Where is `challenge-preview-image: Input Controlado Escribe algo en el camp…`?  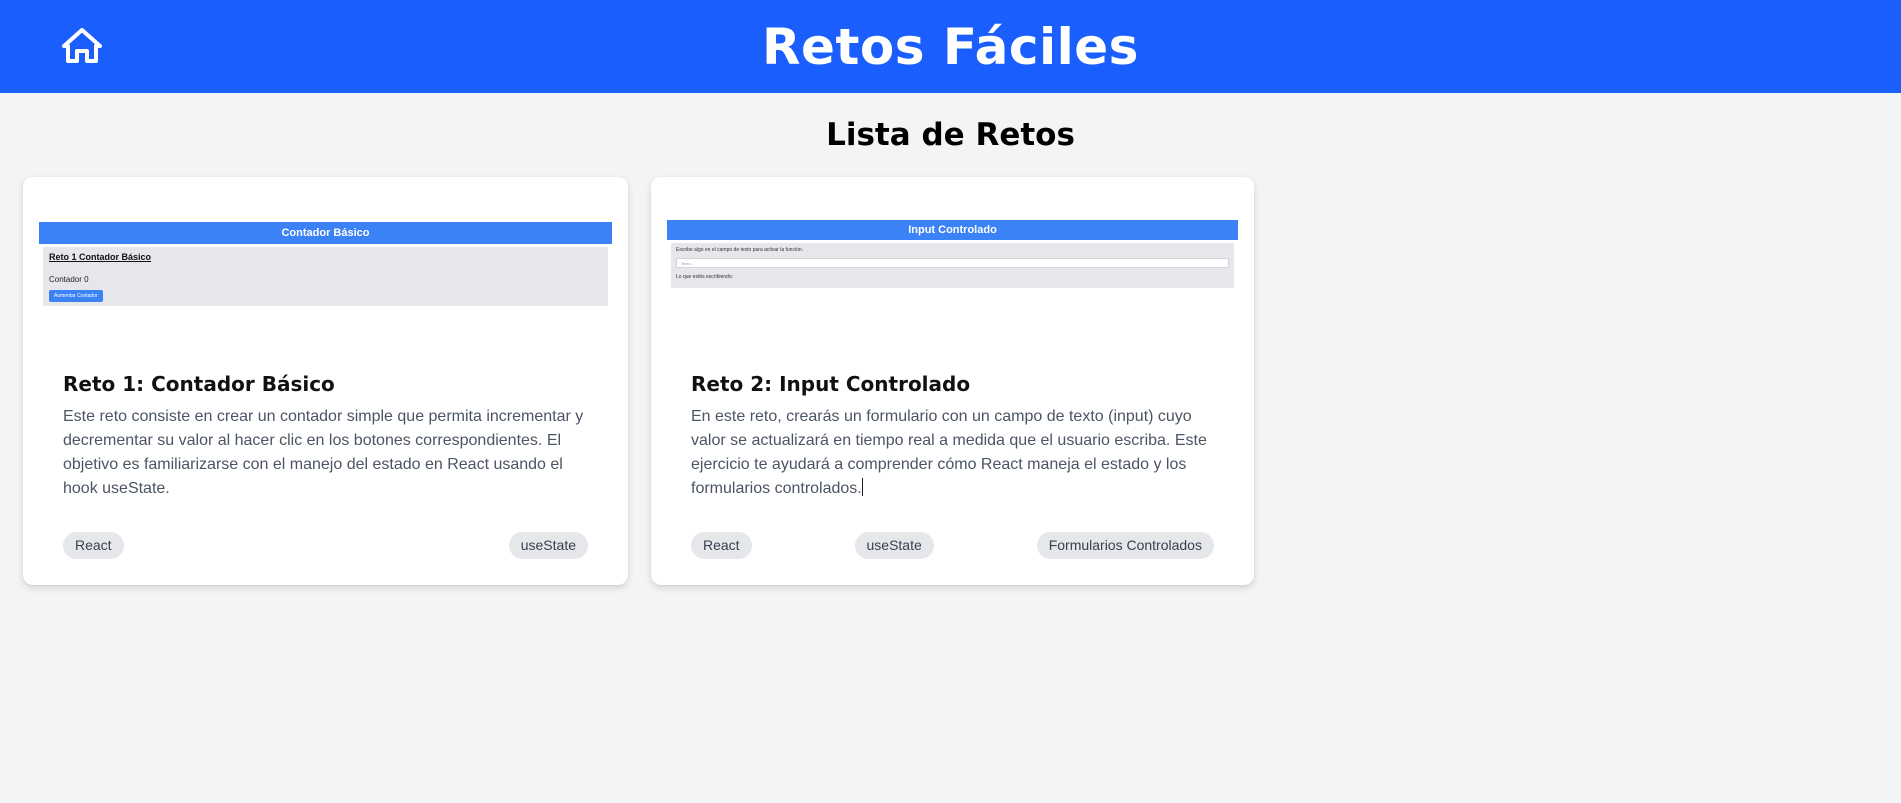 challenge-preview-image: Input Controlado Escribe algo en el camp… is located at coordinates (952, 254).